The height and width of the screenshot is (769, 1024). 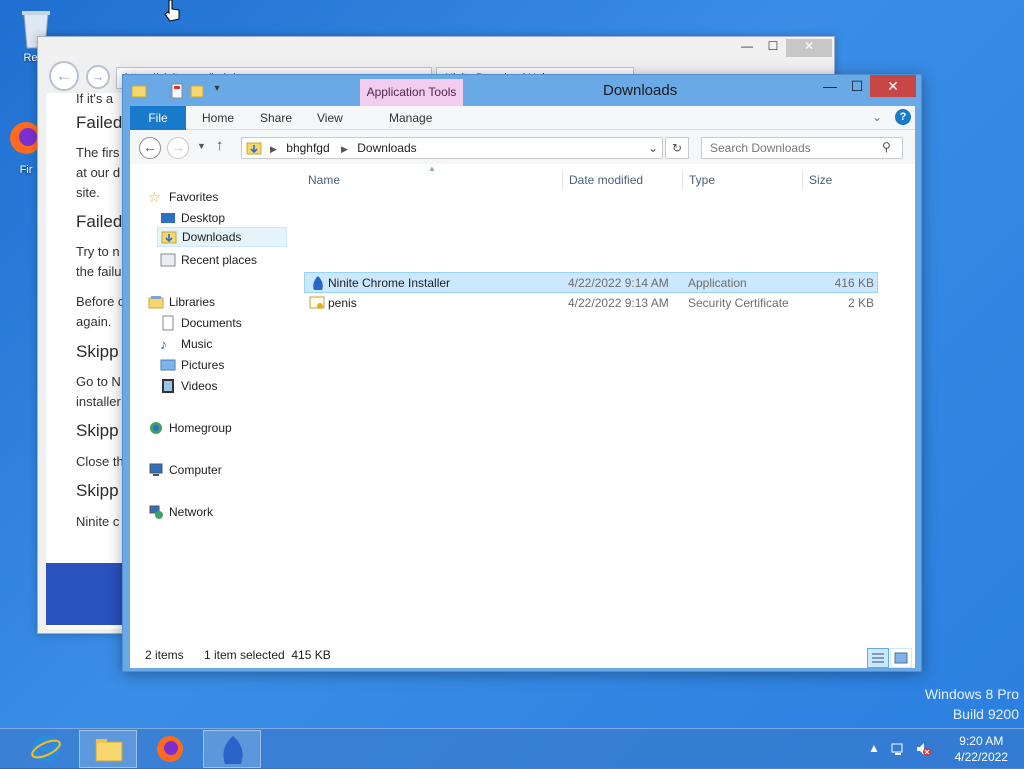 What do you see at coordinates (100, 301) in the screenshot?
I see `page-text: Before c` at bounding box center [100, 301].